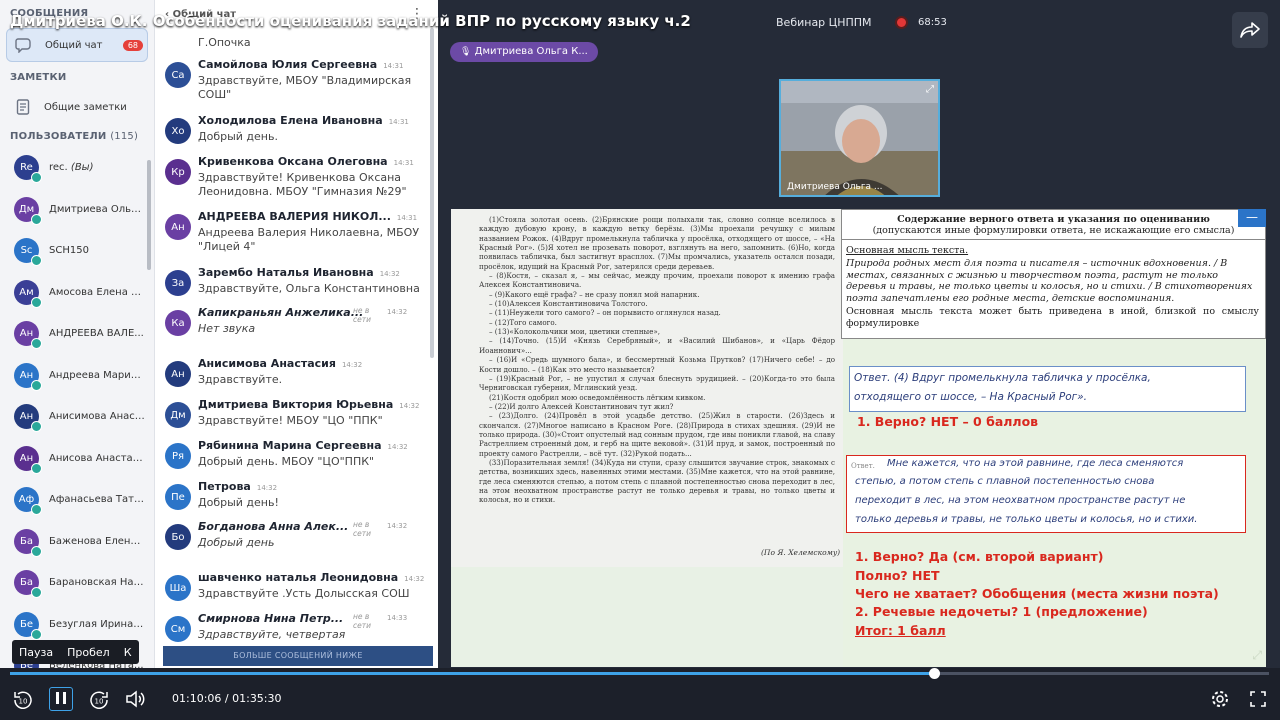 The height and width of the screenshot is (720, 1280). I want to click on avatar: Бе, so click(28, 625).